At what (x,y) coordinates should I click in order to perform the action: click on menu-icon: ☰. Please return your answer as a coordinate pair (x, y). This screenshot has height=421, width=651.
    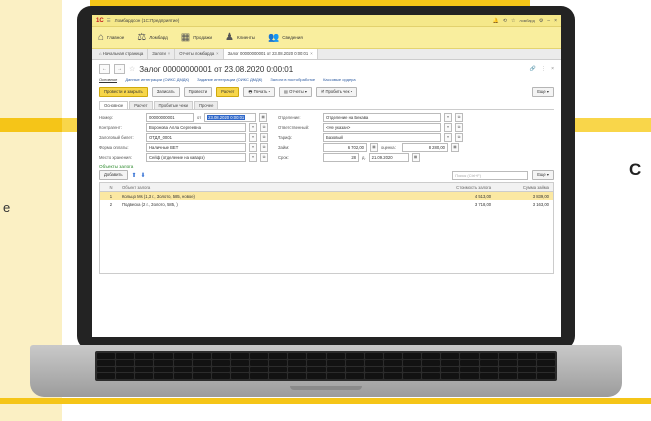
    Looking at the image, I should click on (109, 21).